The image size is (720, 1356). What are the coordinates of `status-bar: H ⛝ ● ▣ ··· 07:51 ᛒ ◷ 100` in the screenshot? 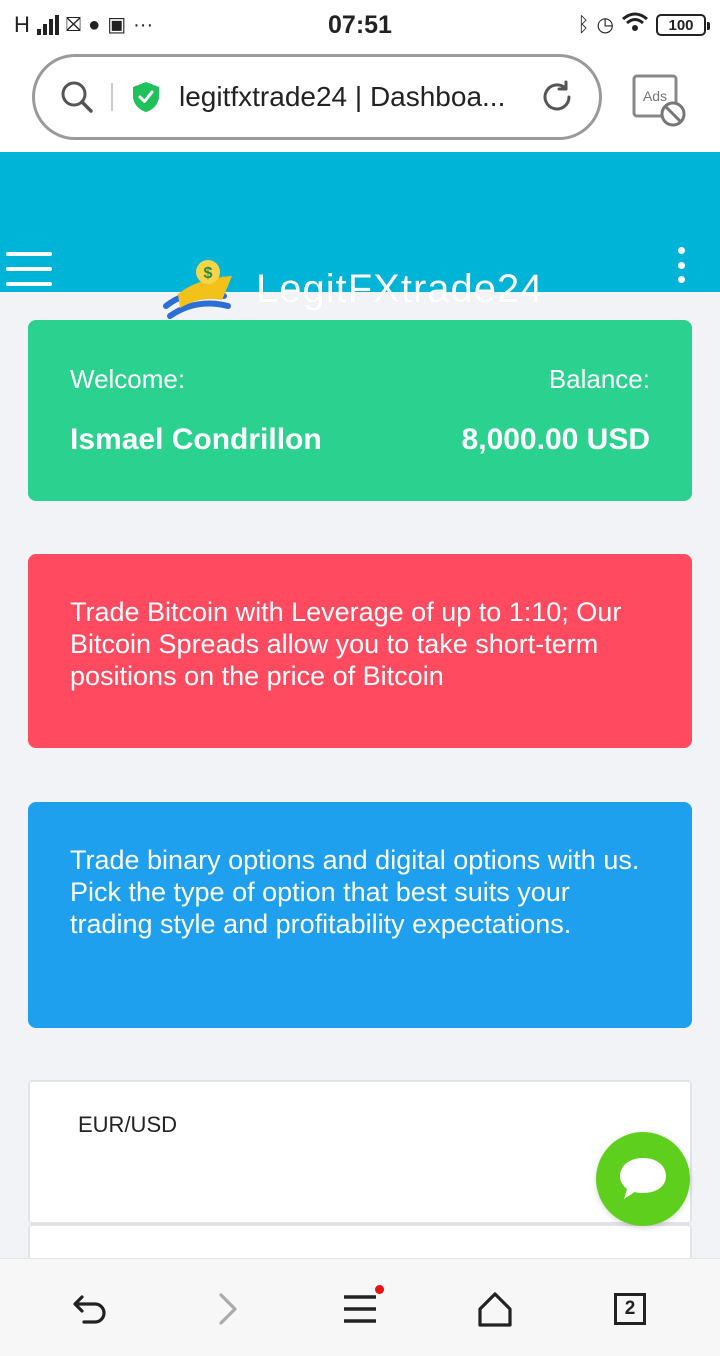 It's located at (360, 25).